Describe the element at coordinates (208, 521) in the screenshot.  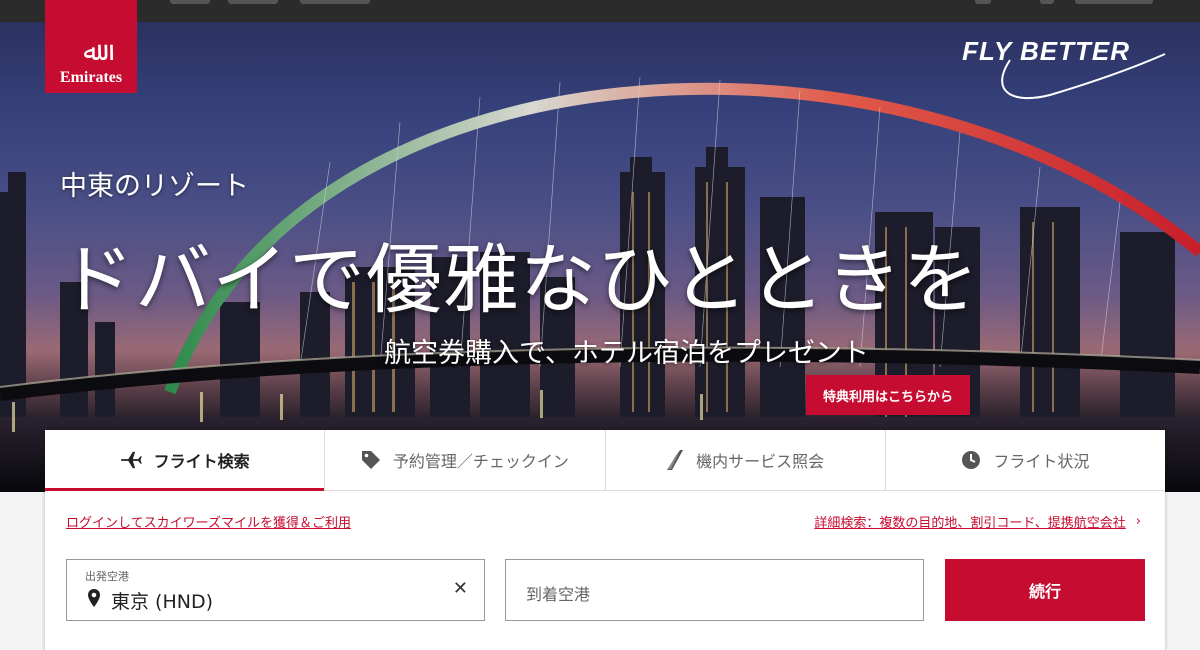
I see `login-skywards-link: ログインしてスカイワーズマイルを獲得＆ご利用` at that location.